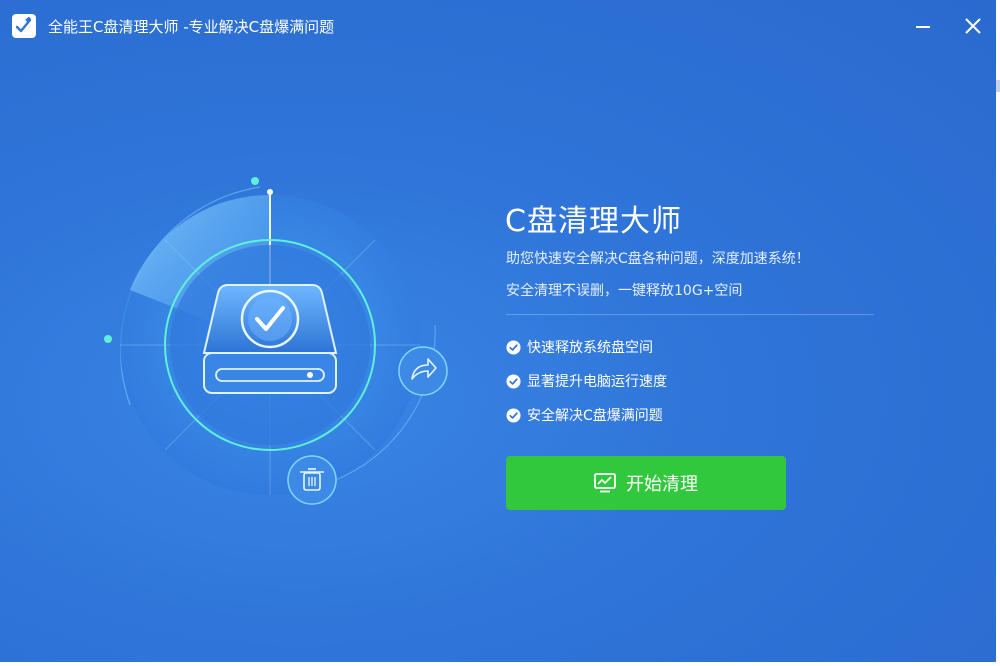 The height and width of the screenshot is (666, 1000). I want to click on feature-item: 快速释放系统盘空间, so click(579, 347).